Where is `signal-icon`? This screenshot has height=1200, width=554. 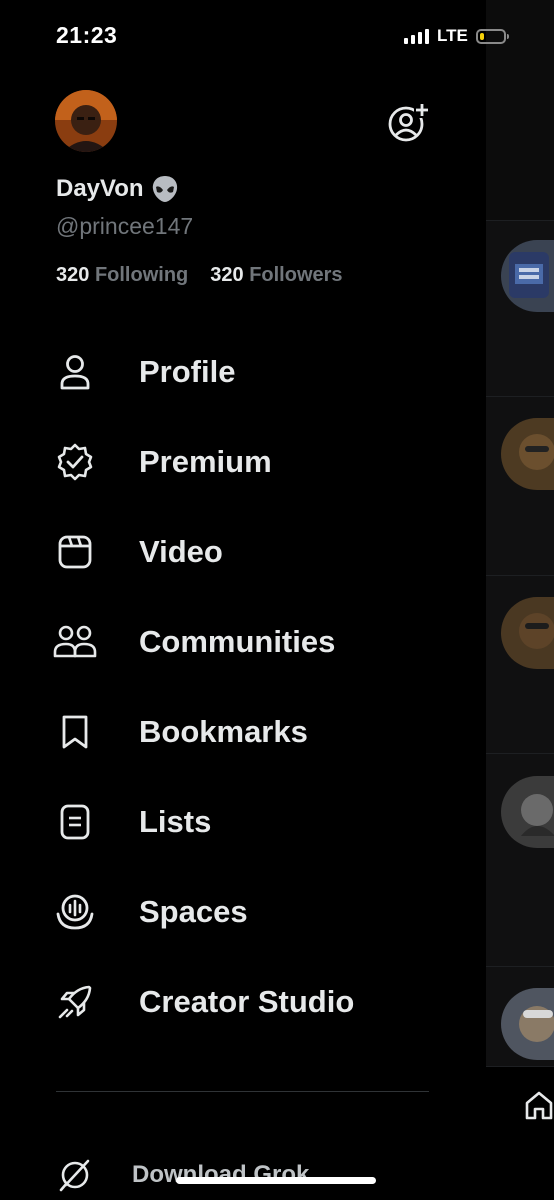 signal-icon is located at coordinates (416, 36).